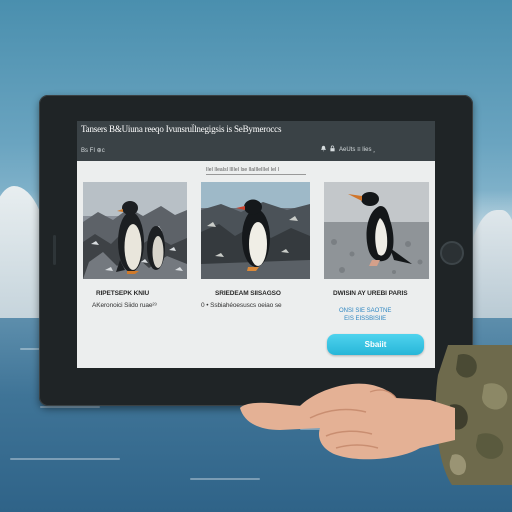 This screenshot has width=512, height=512. Describe the element at coordinates (365, 315) in the screenshot. I see `card-3-link: ONSI SIE SAOTNE EIS EISSBISIIE` at that location.